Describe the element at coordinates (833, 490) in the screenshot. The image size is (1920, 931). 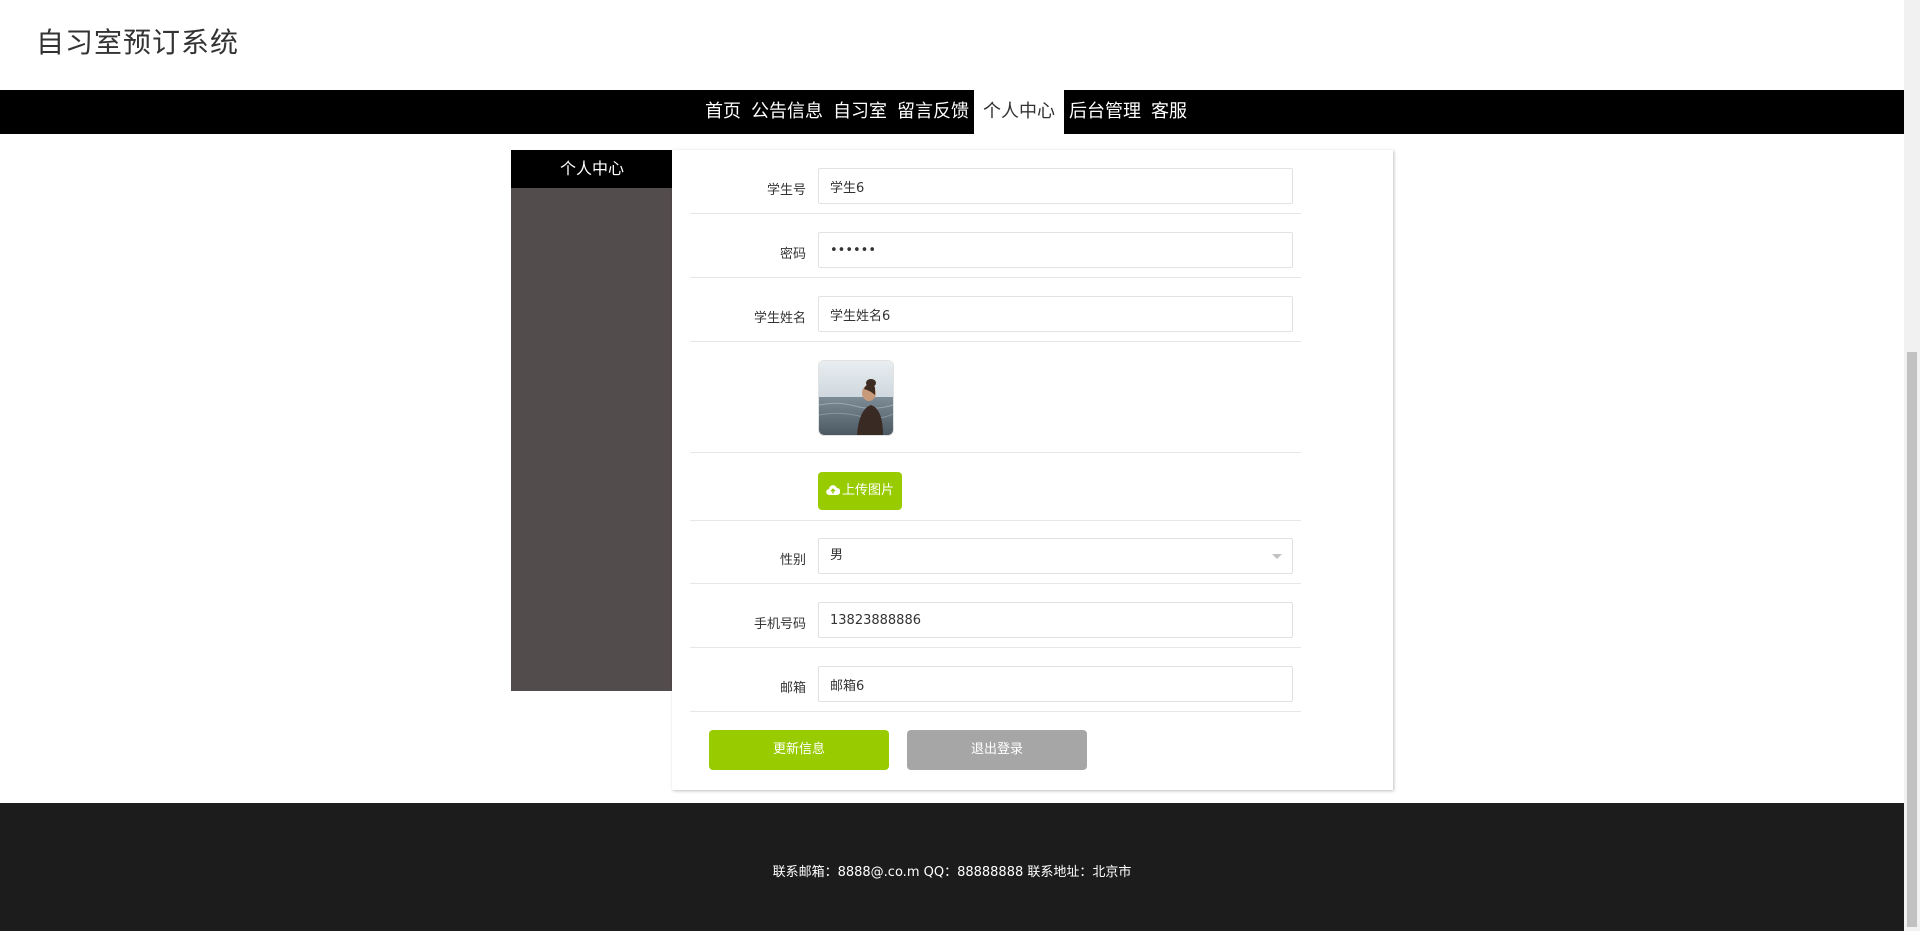
I see `cloud-upload-icon` at that location.